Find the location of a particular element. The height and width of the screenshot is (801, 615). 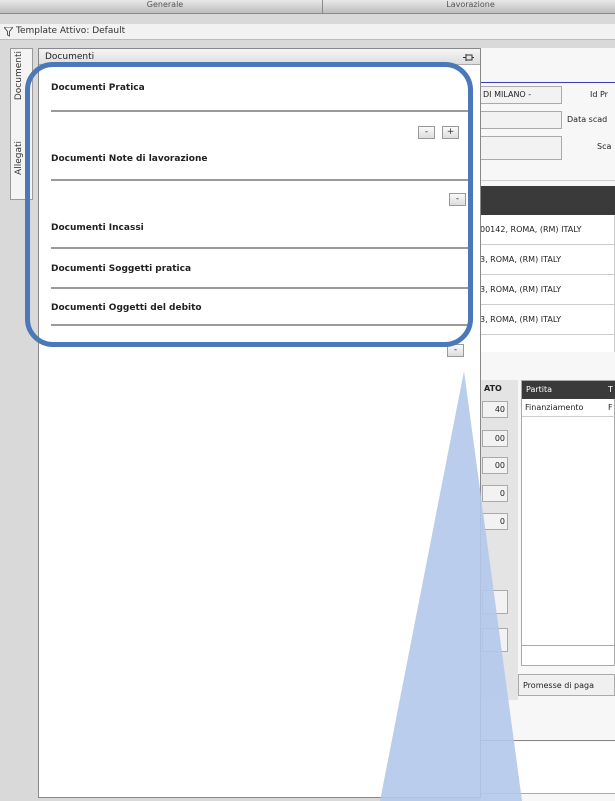

pin-icon is located at coordinates (468, 57).